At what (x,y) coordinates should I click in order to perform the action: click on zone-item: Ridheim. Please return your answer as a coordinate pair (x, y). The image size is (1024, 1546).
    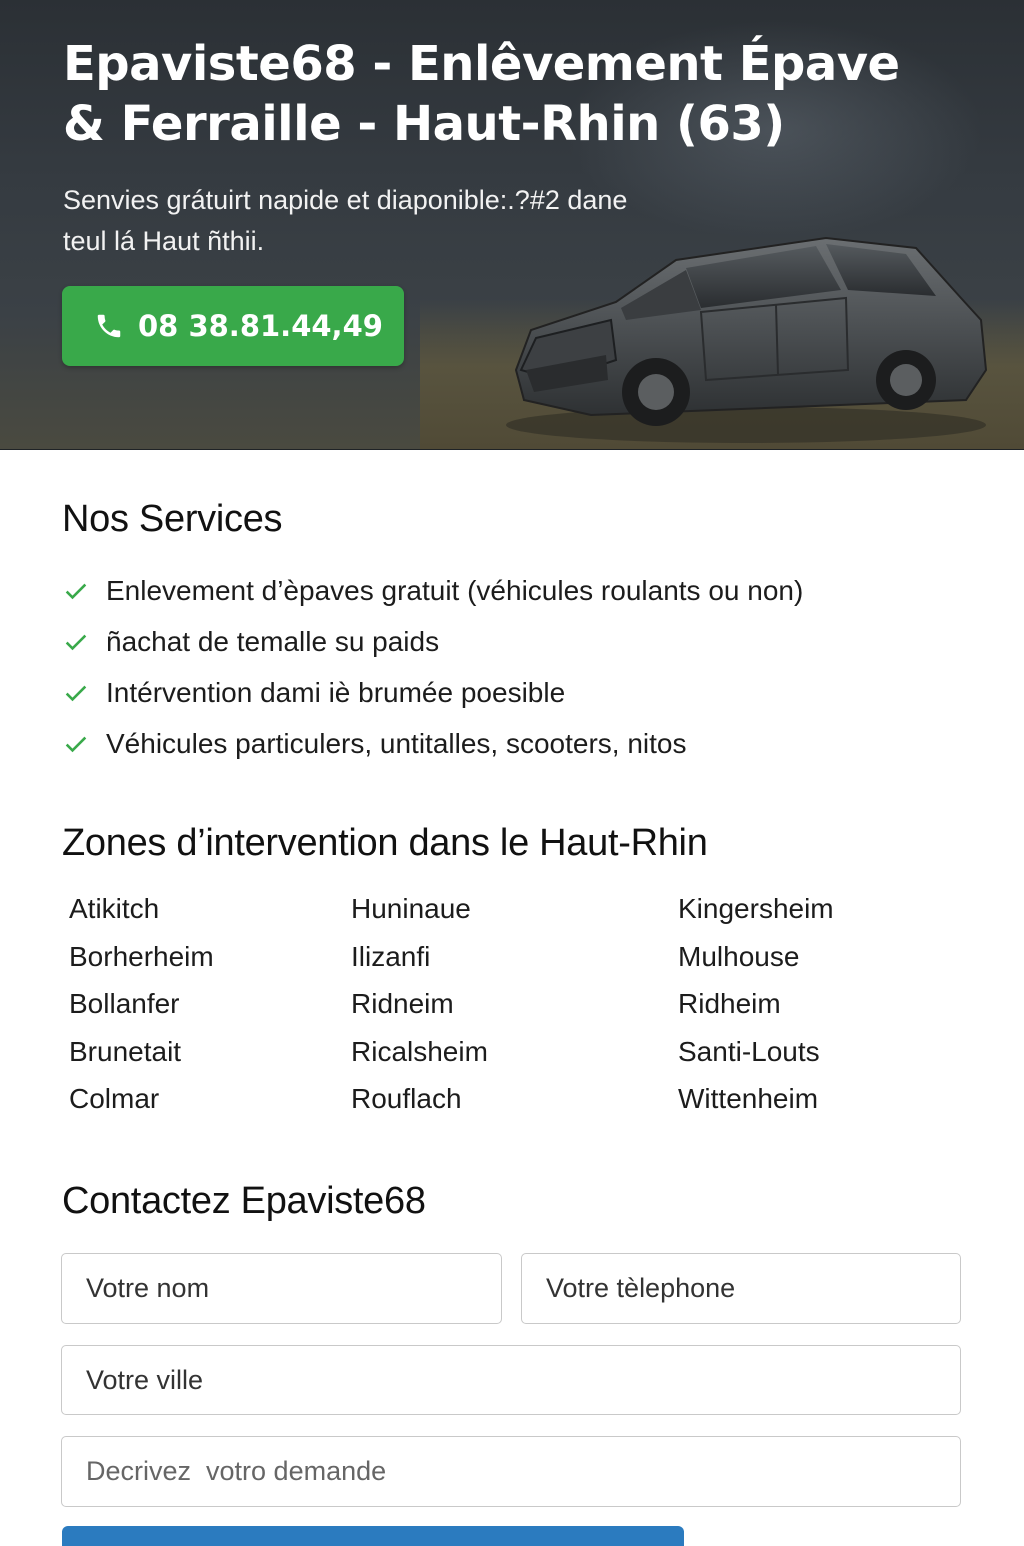
    Looking at the image, I should click on (729, 1003).